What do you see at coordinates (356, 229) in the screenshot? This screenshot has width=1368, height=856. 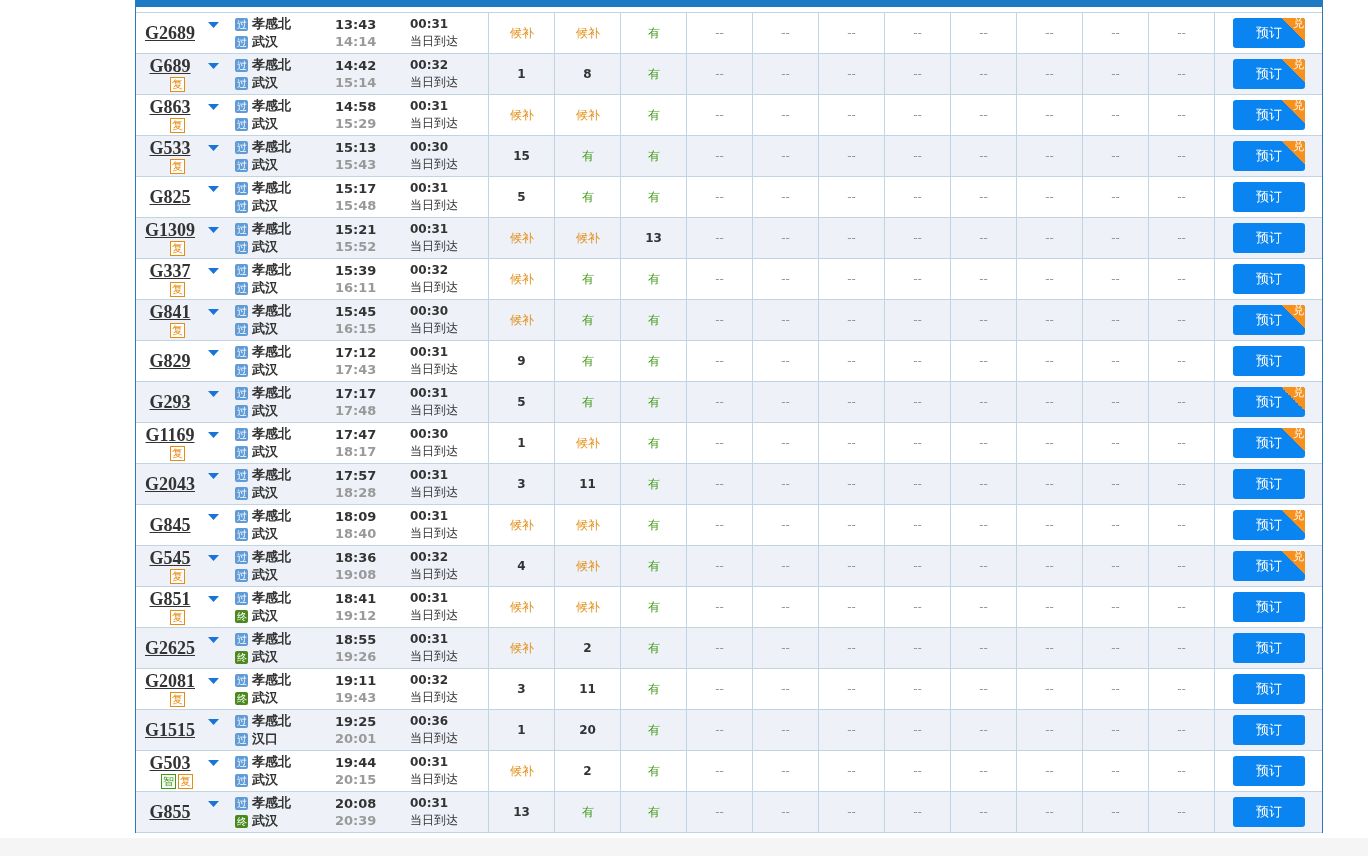 I see `departure-time: 15:21` at bounding box center [356, 229].